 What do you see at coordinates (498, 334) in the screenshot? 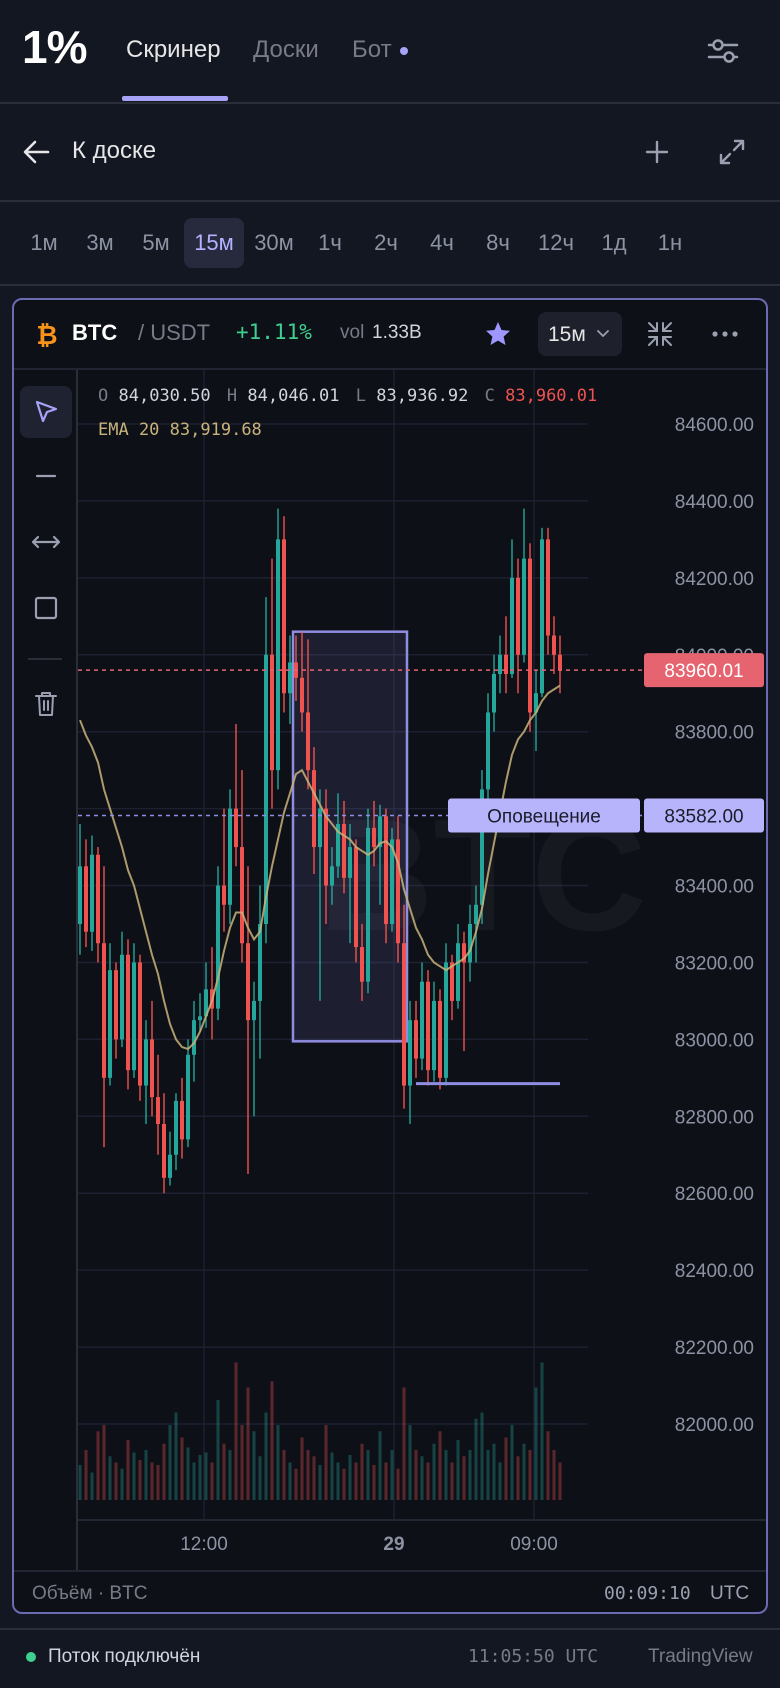
I see `star-icon` at bounding box center [498, 334].